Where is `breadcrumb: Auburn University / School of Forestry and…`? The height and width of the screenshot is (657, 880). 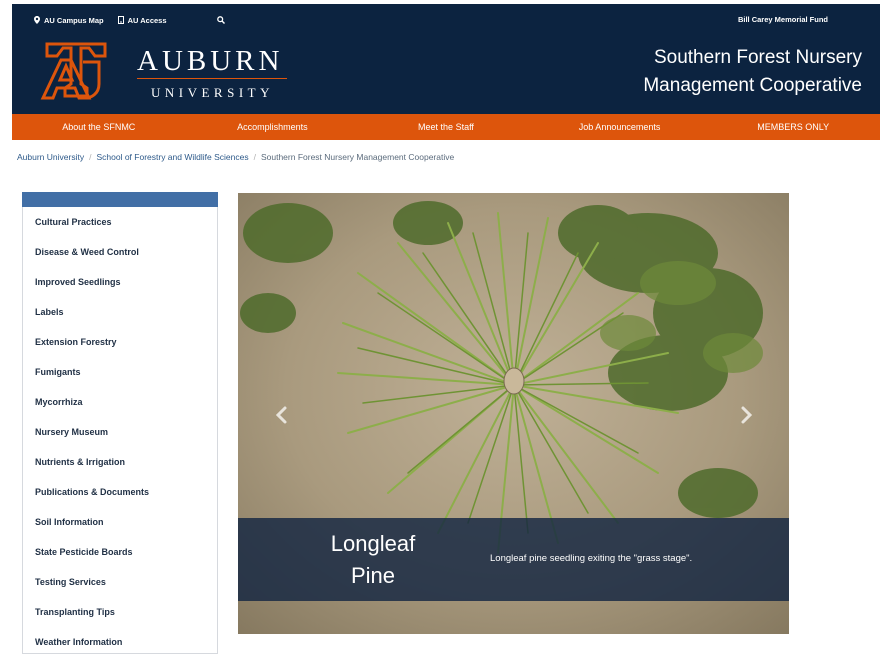
breadcrumb: Auburn University / School of Forestry and… is located at coordinates (235, 157).